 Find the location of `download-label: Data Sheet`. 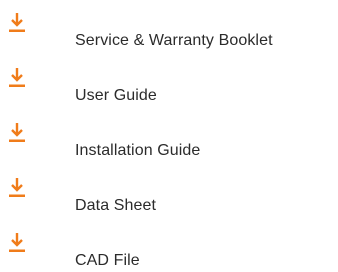

download-label: Data Sheet is located at coordinates (115, 206).